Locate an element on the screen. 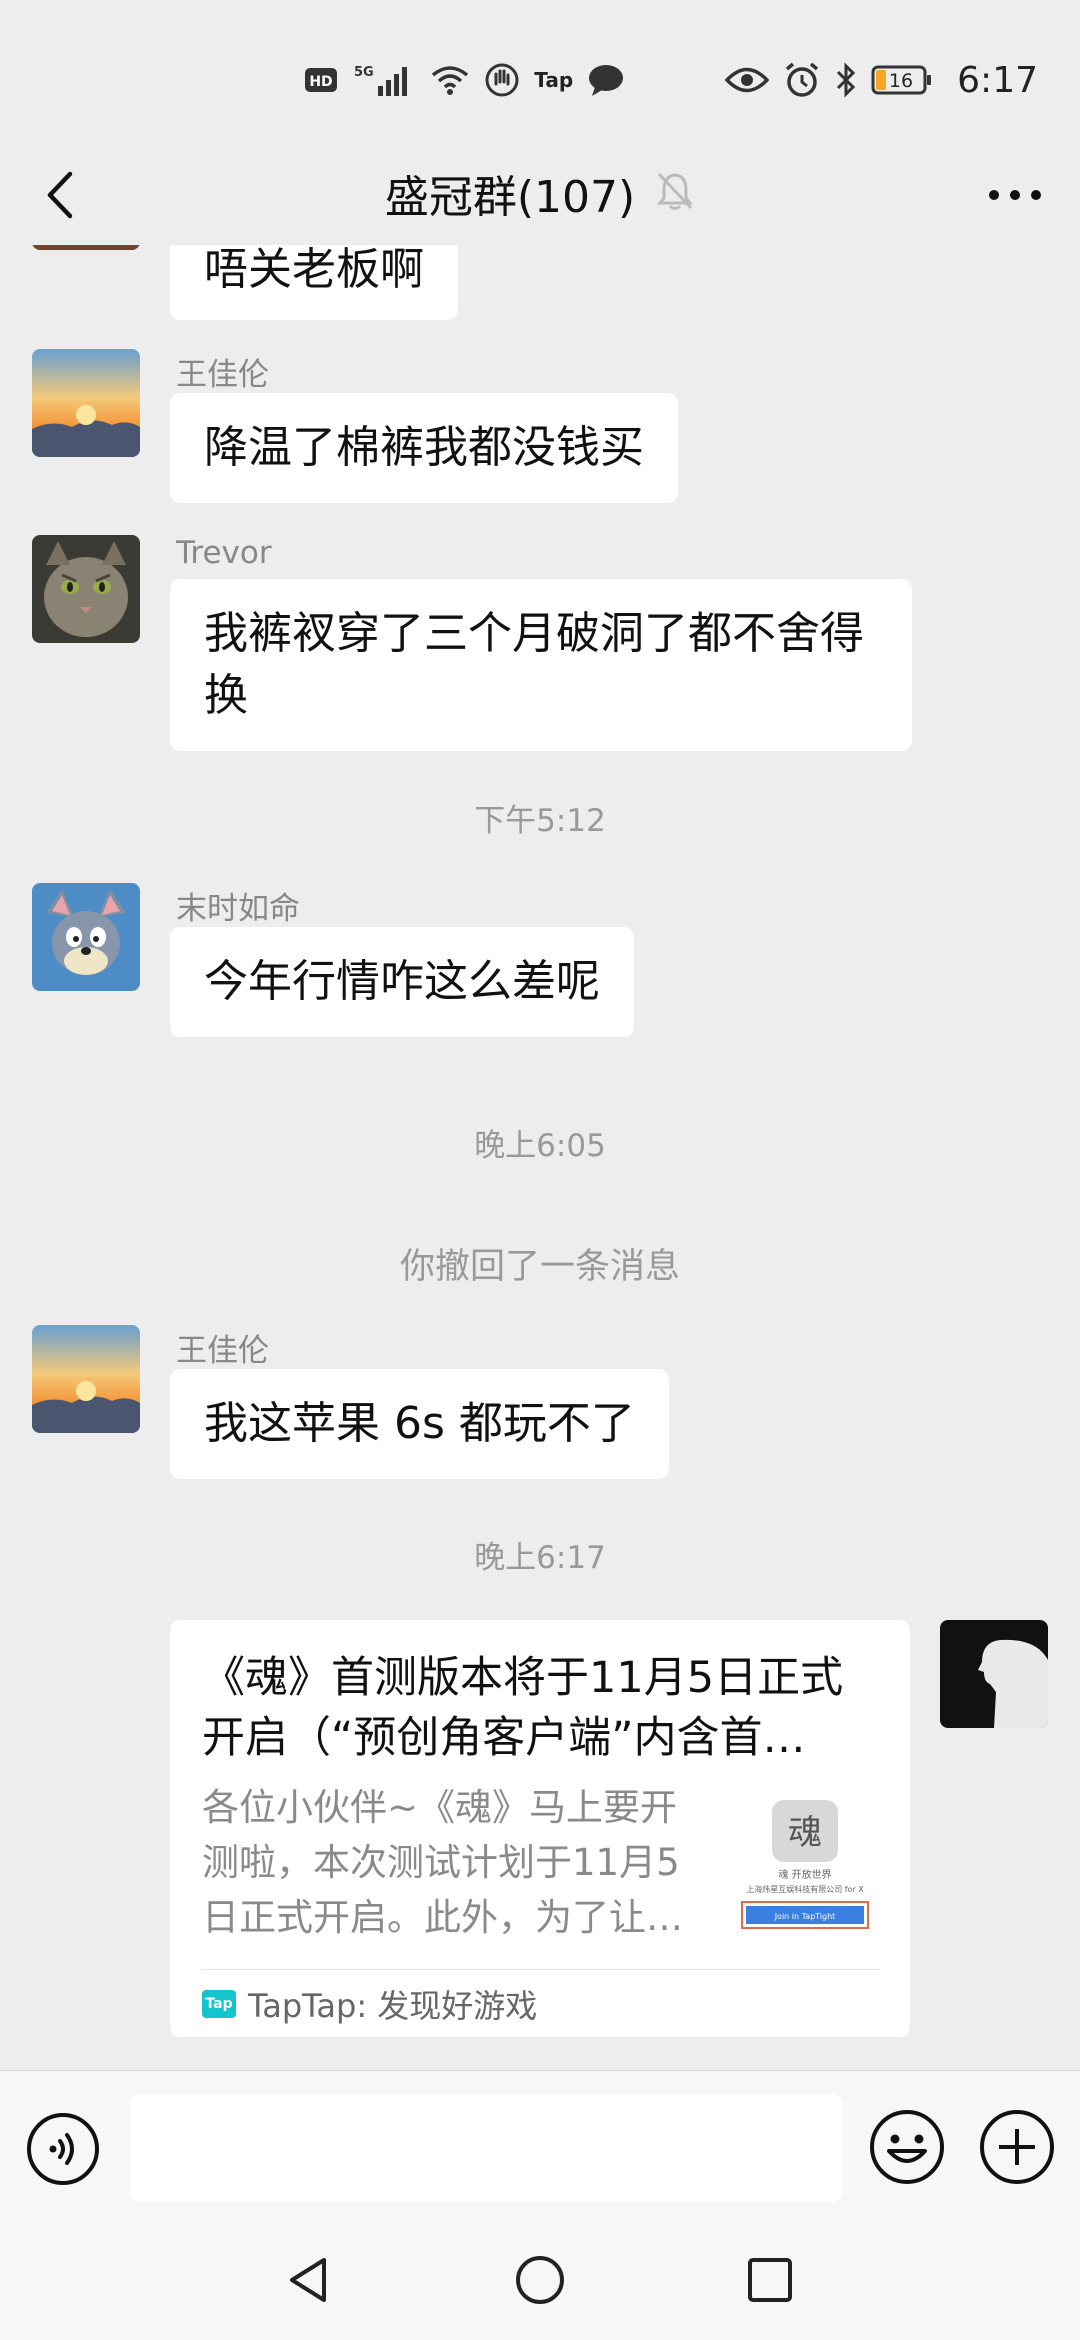  square-recents-icon is located at coordinates (770, 2280).